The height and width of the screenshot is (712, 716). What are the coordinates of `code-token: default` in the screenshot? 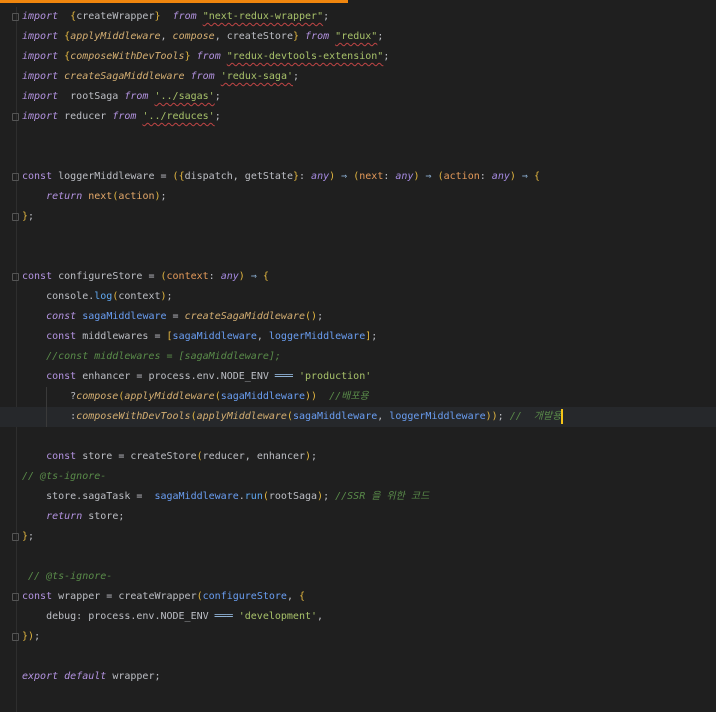 It's located at (85, 676).